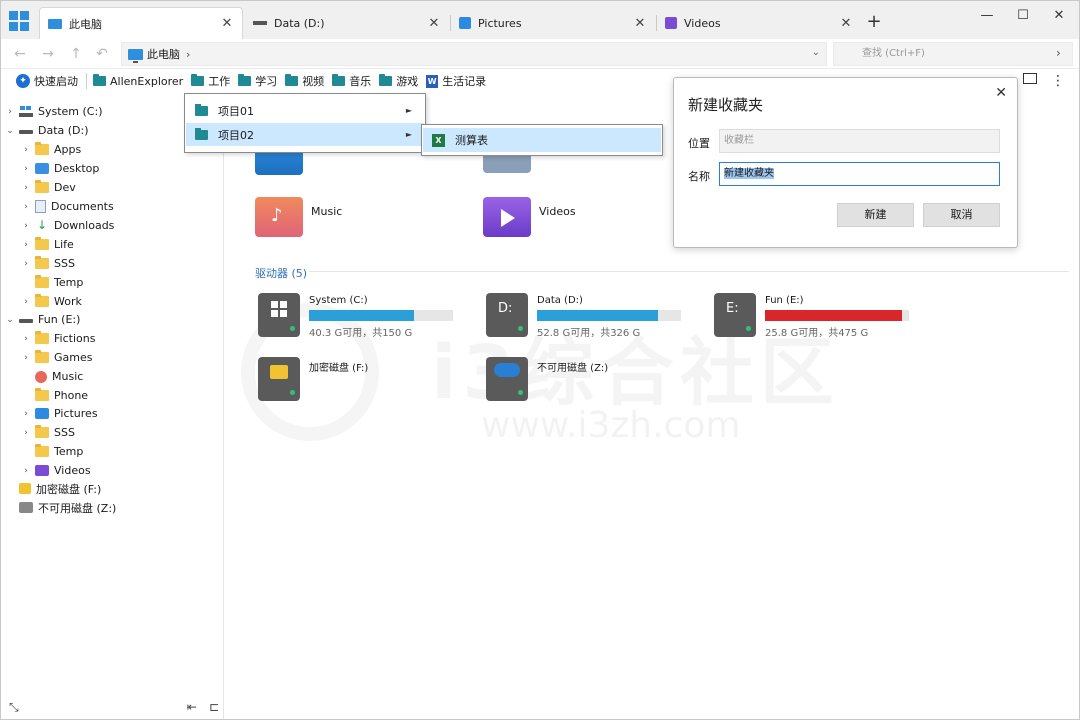  Describe the element at coordinates (56, 357) in the screenshot. I see `tree-item-games: › Games` at that location.